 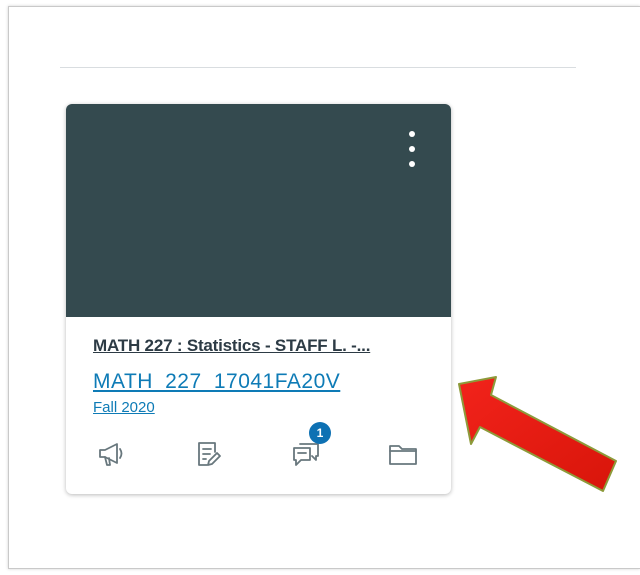 What do you see at coordinates (403, 454) in the screenshot?
I see `files-icon` at bounding box center [403, 454].